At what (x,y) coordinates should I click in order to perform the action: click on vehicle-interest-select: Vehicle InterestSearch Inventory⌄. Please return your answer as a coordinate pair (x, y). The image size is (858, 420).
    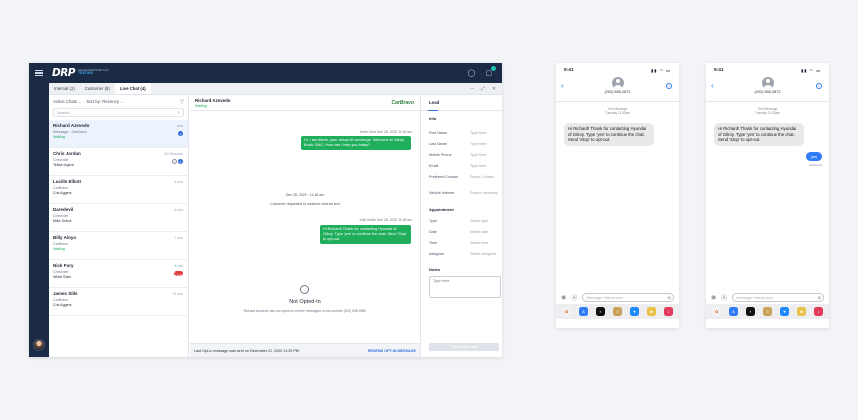
    Looking at the image, I should click on (464, 193).